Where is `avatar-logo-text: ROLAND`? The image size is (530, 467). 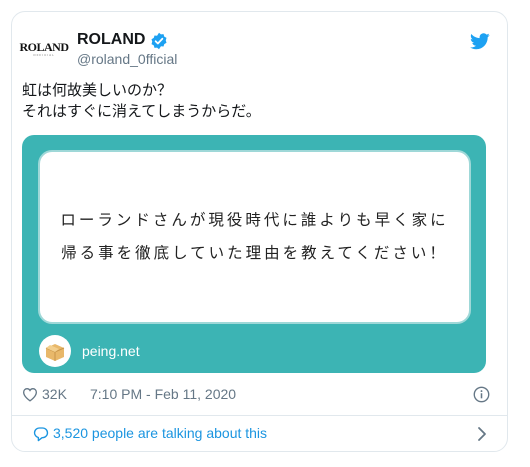
avatar-logo-text: ROLAND is located at coordinates (44, 47).